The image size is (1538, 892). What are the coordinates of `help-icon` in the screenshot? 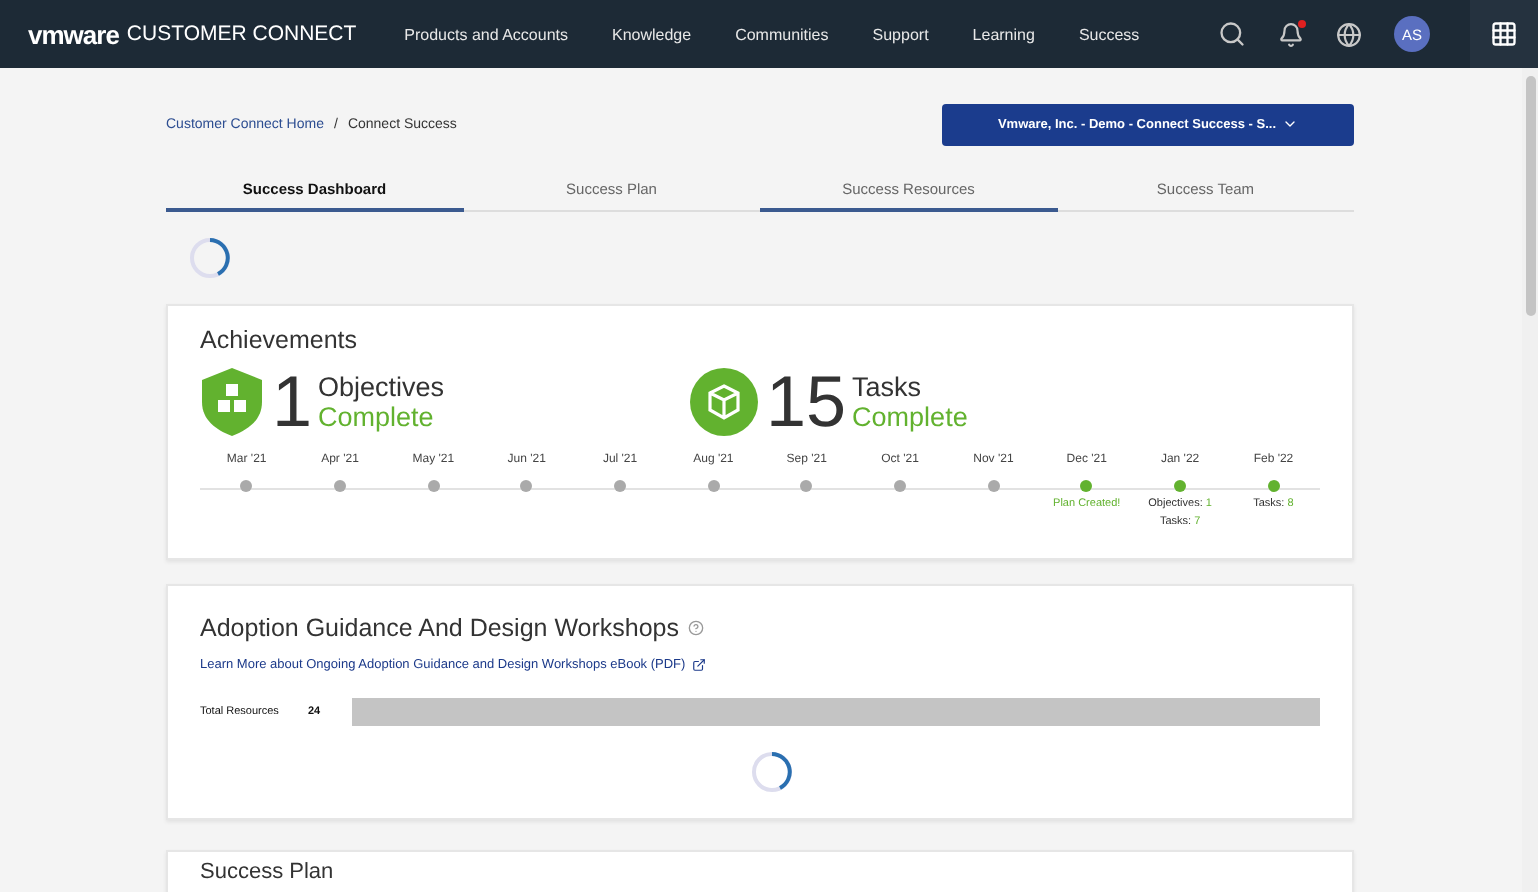 It's located at (695, 628).